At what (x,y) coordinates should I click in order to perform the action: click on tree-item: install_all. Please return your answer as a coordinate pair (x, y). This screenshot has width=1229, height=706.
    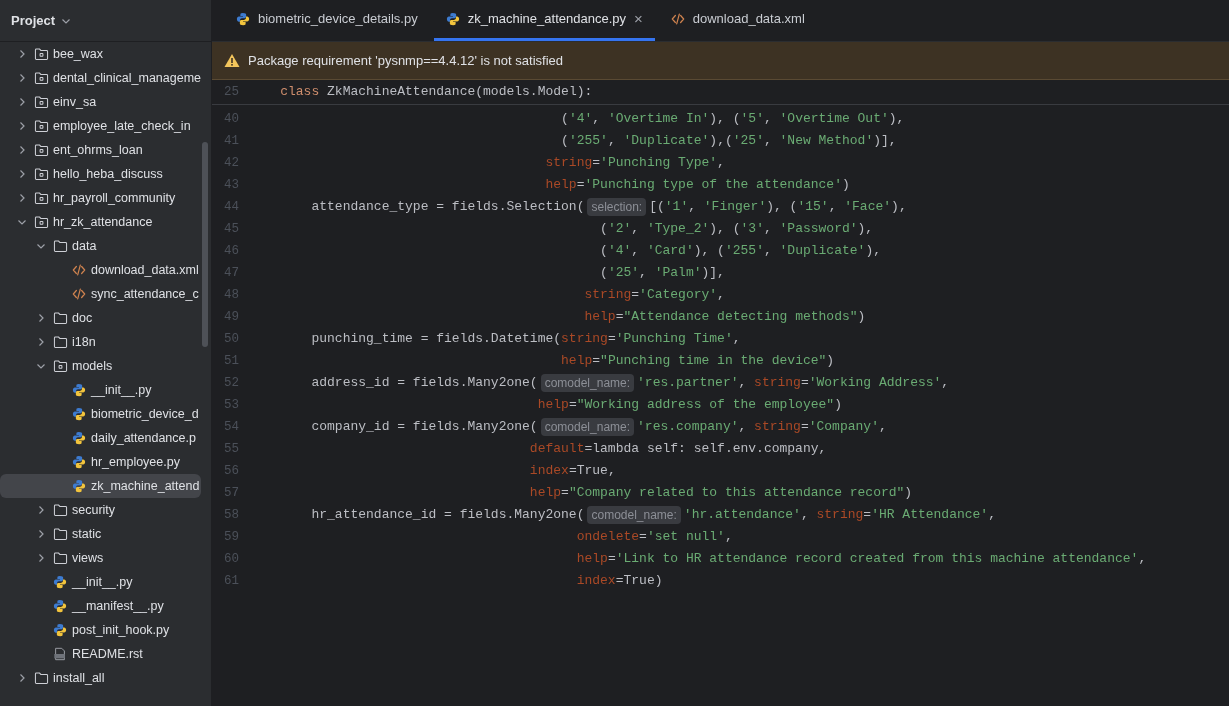
    Looking at the image, I should click on (100, 678).